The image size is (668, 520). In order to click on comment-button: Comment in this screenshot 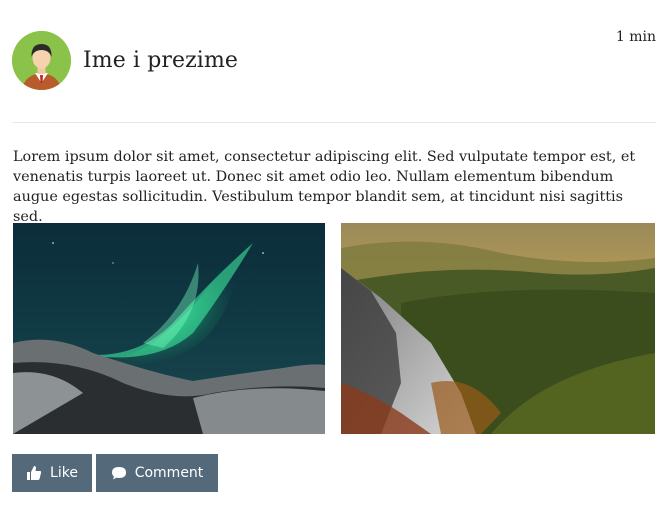, I will do `click(157, 473)`.